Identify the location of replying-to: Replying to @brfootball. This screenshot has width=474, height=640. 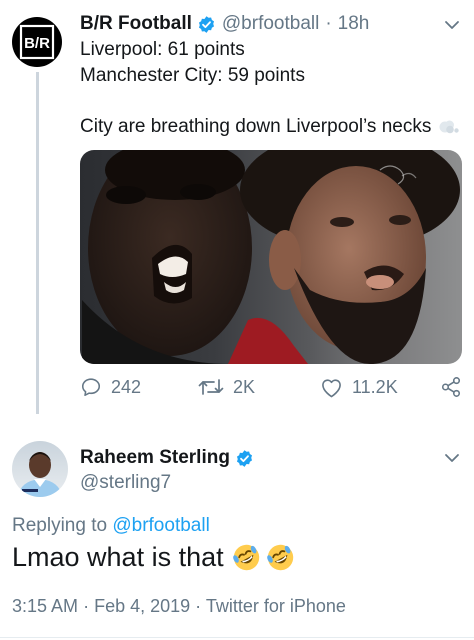
(111, 526).